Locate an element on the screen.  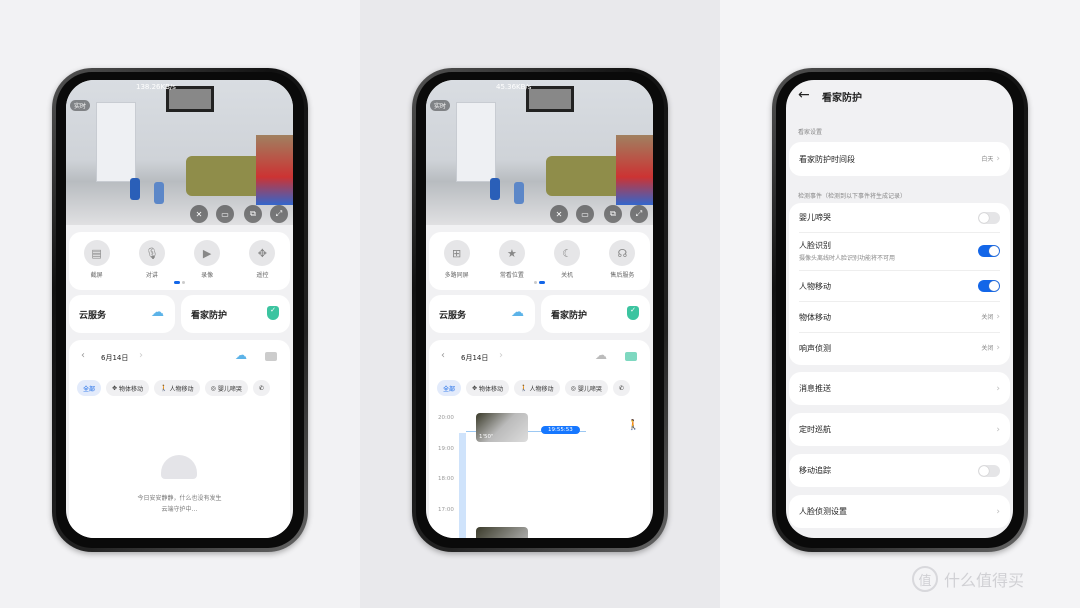
live-badge: 实时 is located at coordinates (440, 105).